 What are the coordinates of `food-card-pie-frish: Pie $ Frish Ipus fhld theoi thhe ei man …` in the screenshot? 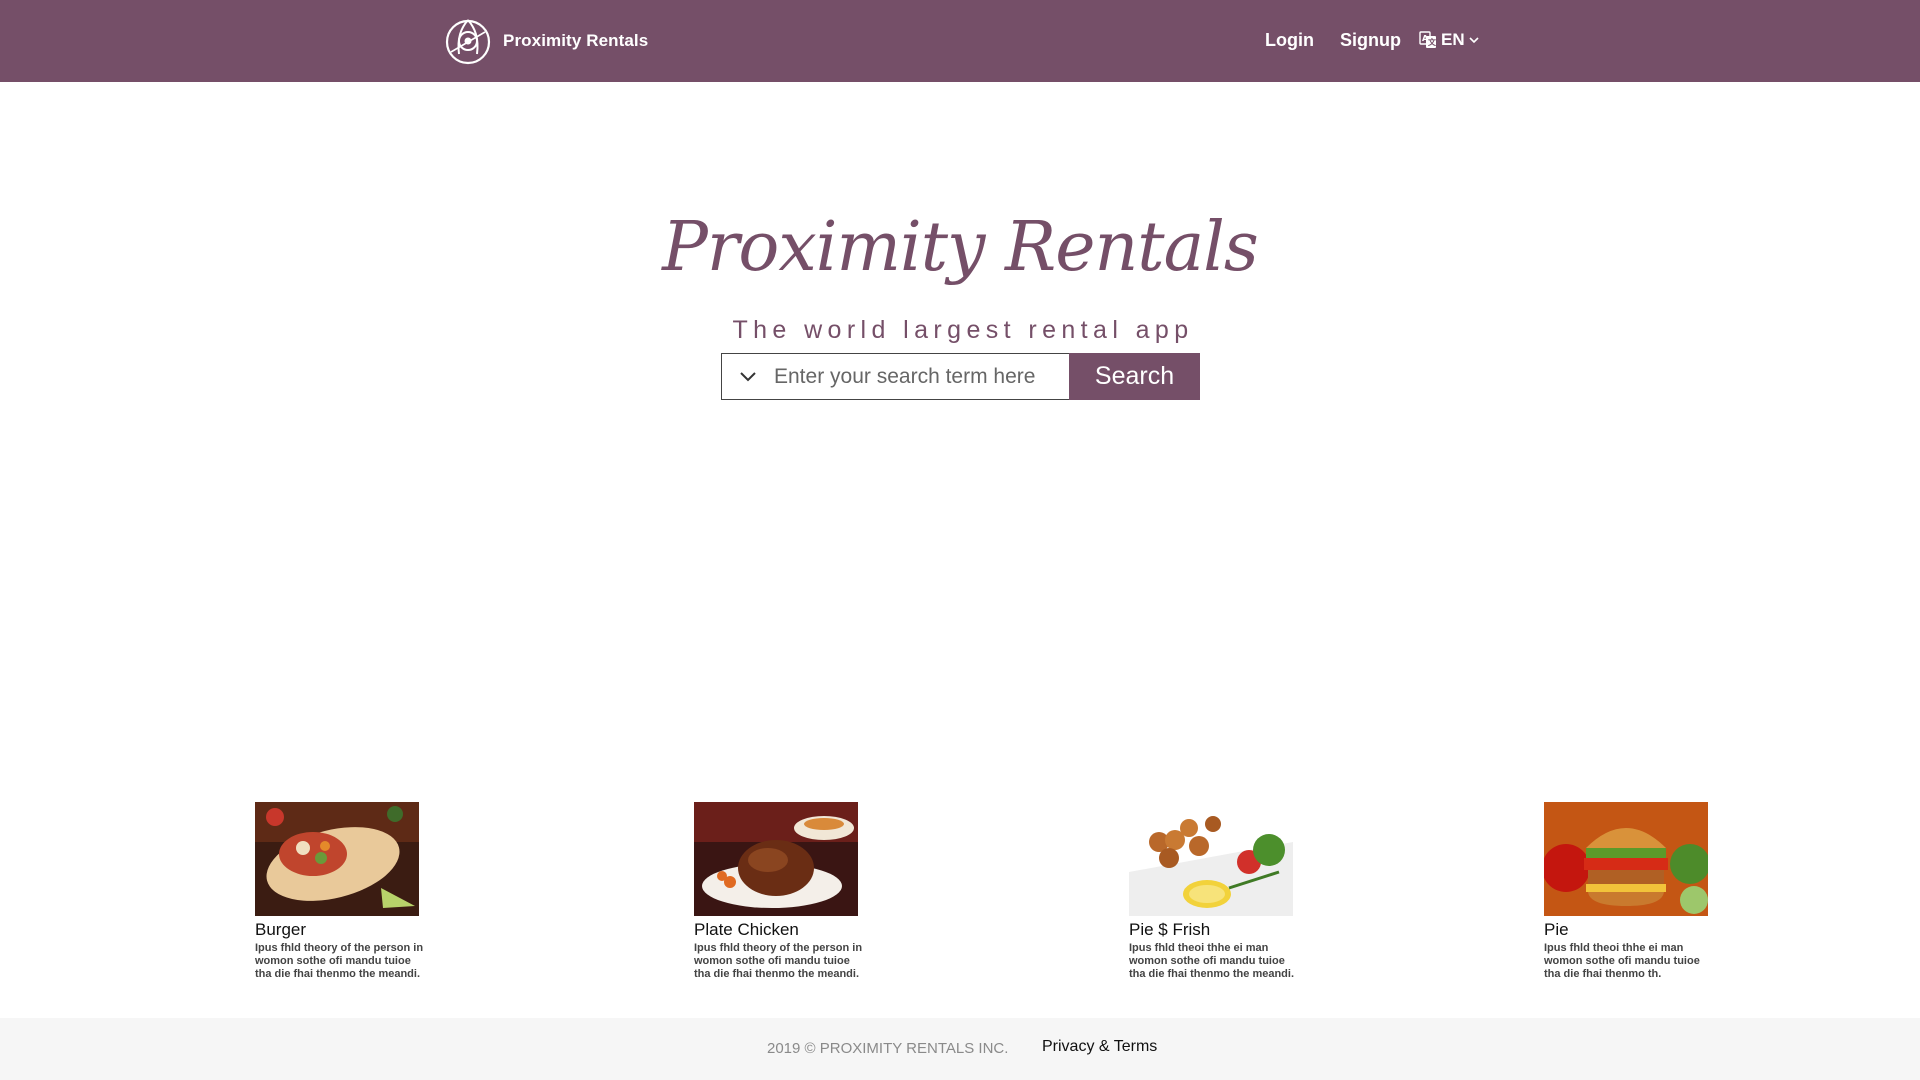 It's located at (1214, 891).